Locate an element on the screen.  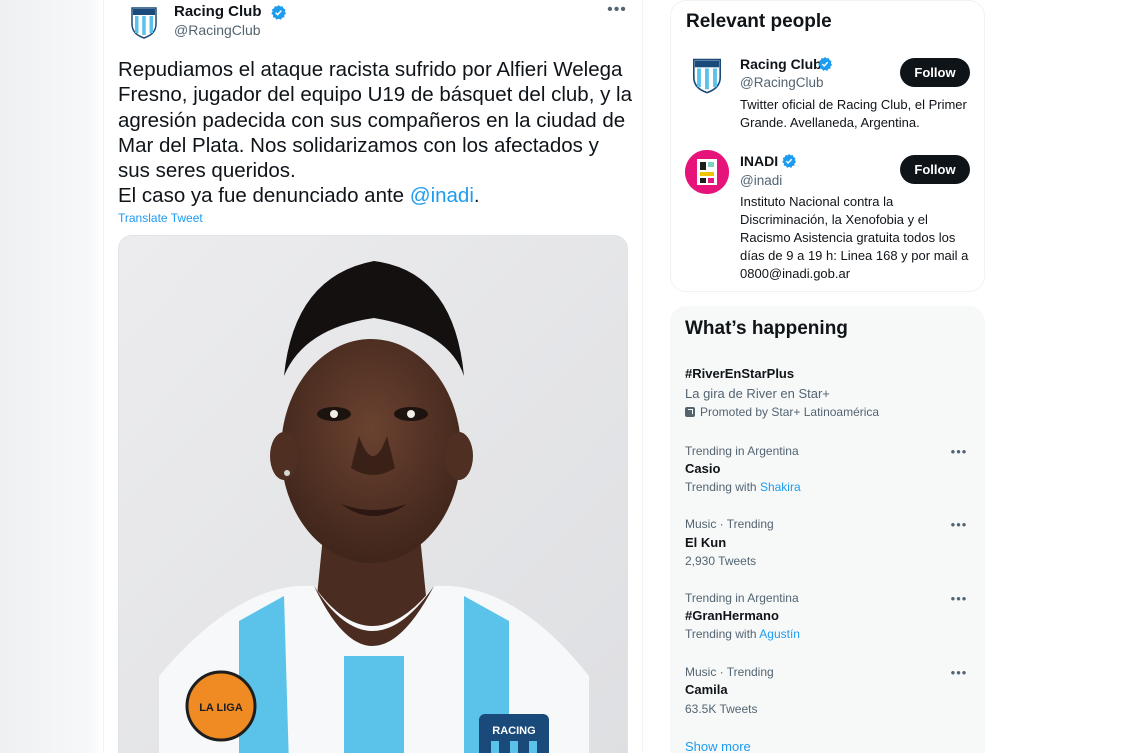
trend-title: Camila is located at coordinates (706, 689).